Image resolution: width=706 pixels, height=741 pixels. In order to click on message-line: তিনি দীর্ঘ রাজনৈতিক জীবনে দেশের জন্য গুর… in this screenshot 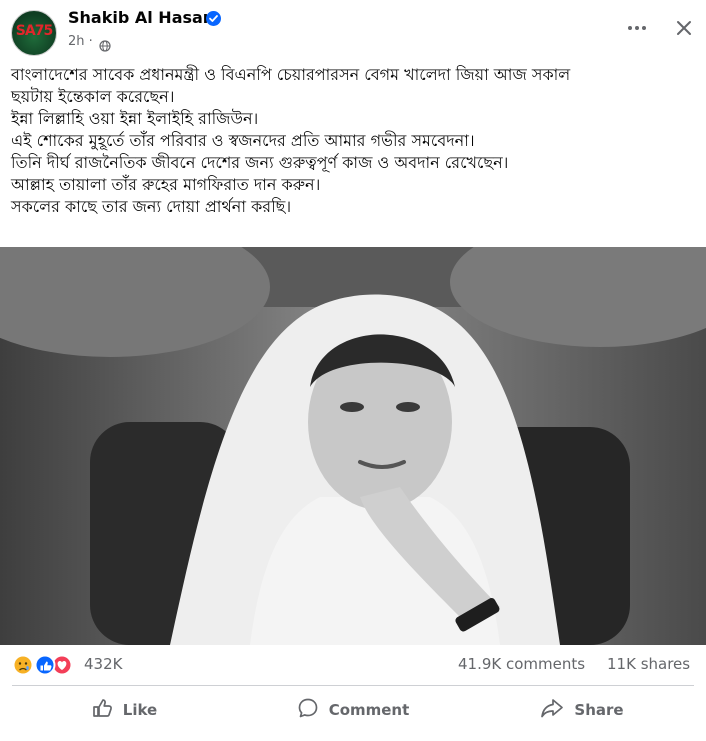, I will do `click(260, 162)`.